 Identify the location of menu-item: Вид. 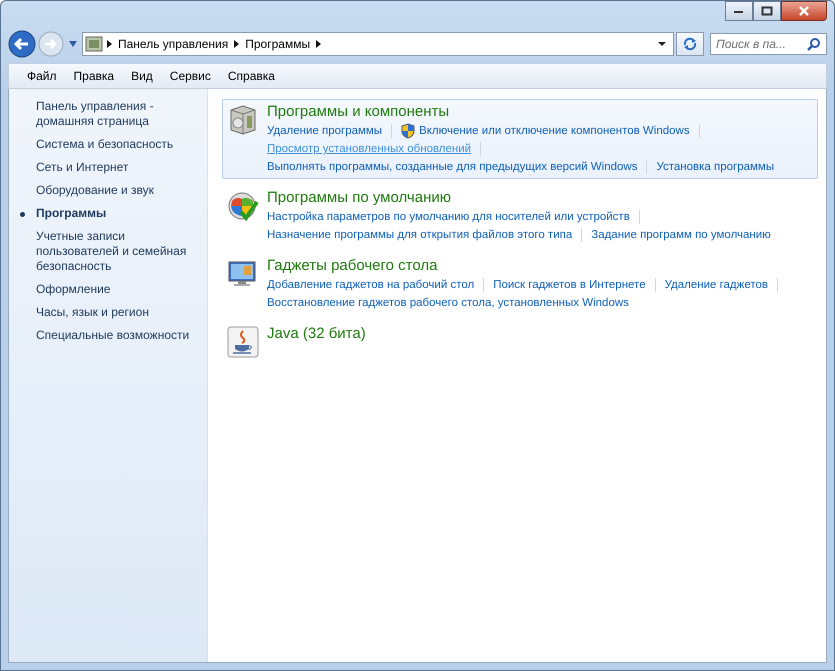
(142, 76).